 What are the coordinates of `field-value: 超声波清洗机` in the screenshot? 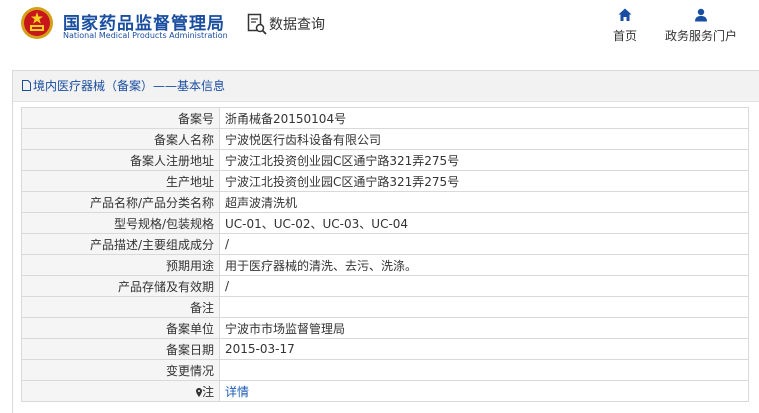 It's located at (484, 202).